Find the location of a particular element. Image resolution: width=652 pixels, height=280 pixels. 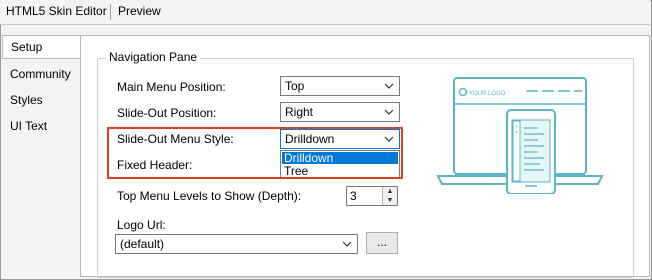

spin-down-icon: ▼ is located at coordinates (389, 200).